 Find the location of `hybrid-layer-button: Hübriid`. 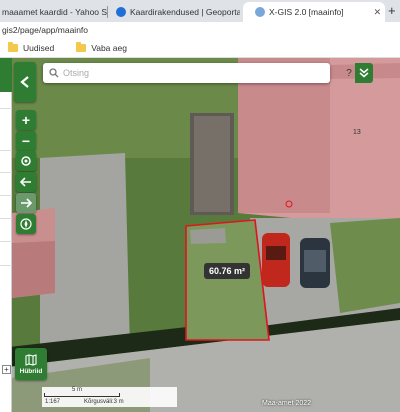

hybrid-layer-button: Hübriid is located at coordinates (31, 364).